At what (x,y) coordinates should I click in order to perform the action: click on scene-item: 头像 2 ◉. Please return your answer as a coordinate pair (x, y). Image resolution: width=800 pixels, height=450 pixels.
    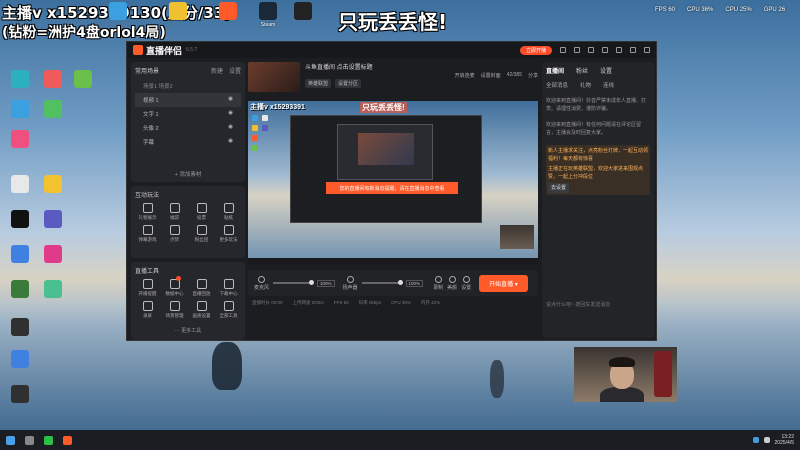
    Looking at the image, I should click on (188, 128).